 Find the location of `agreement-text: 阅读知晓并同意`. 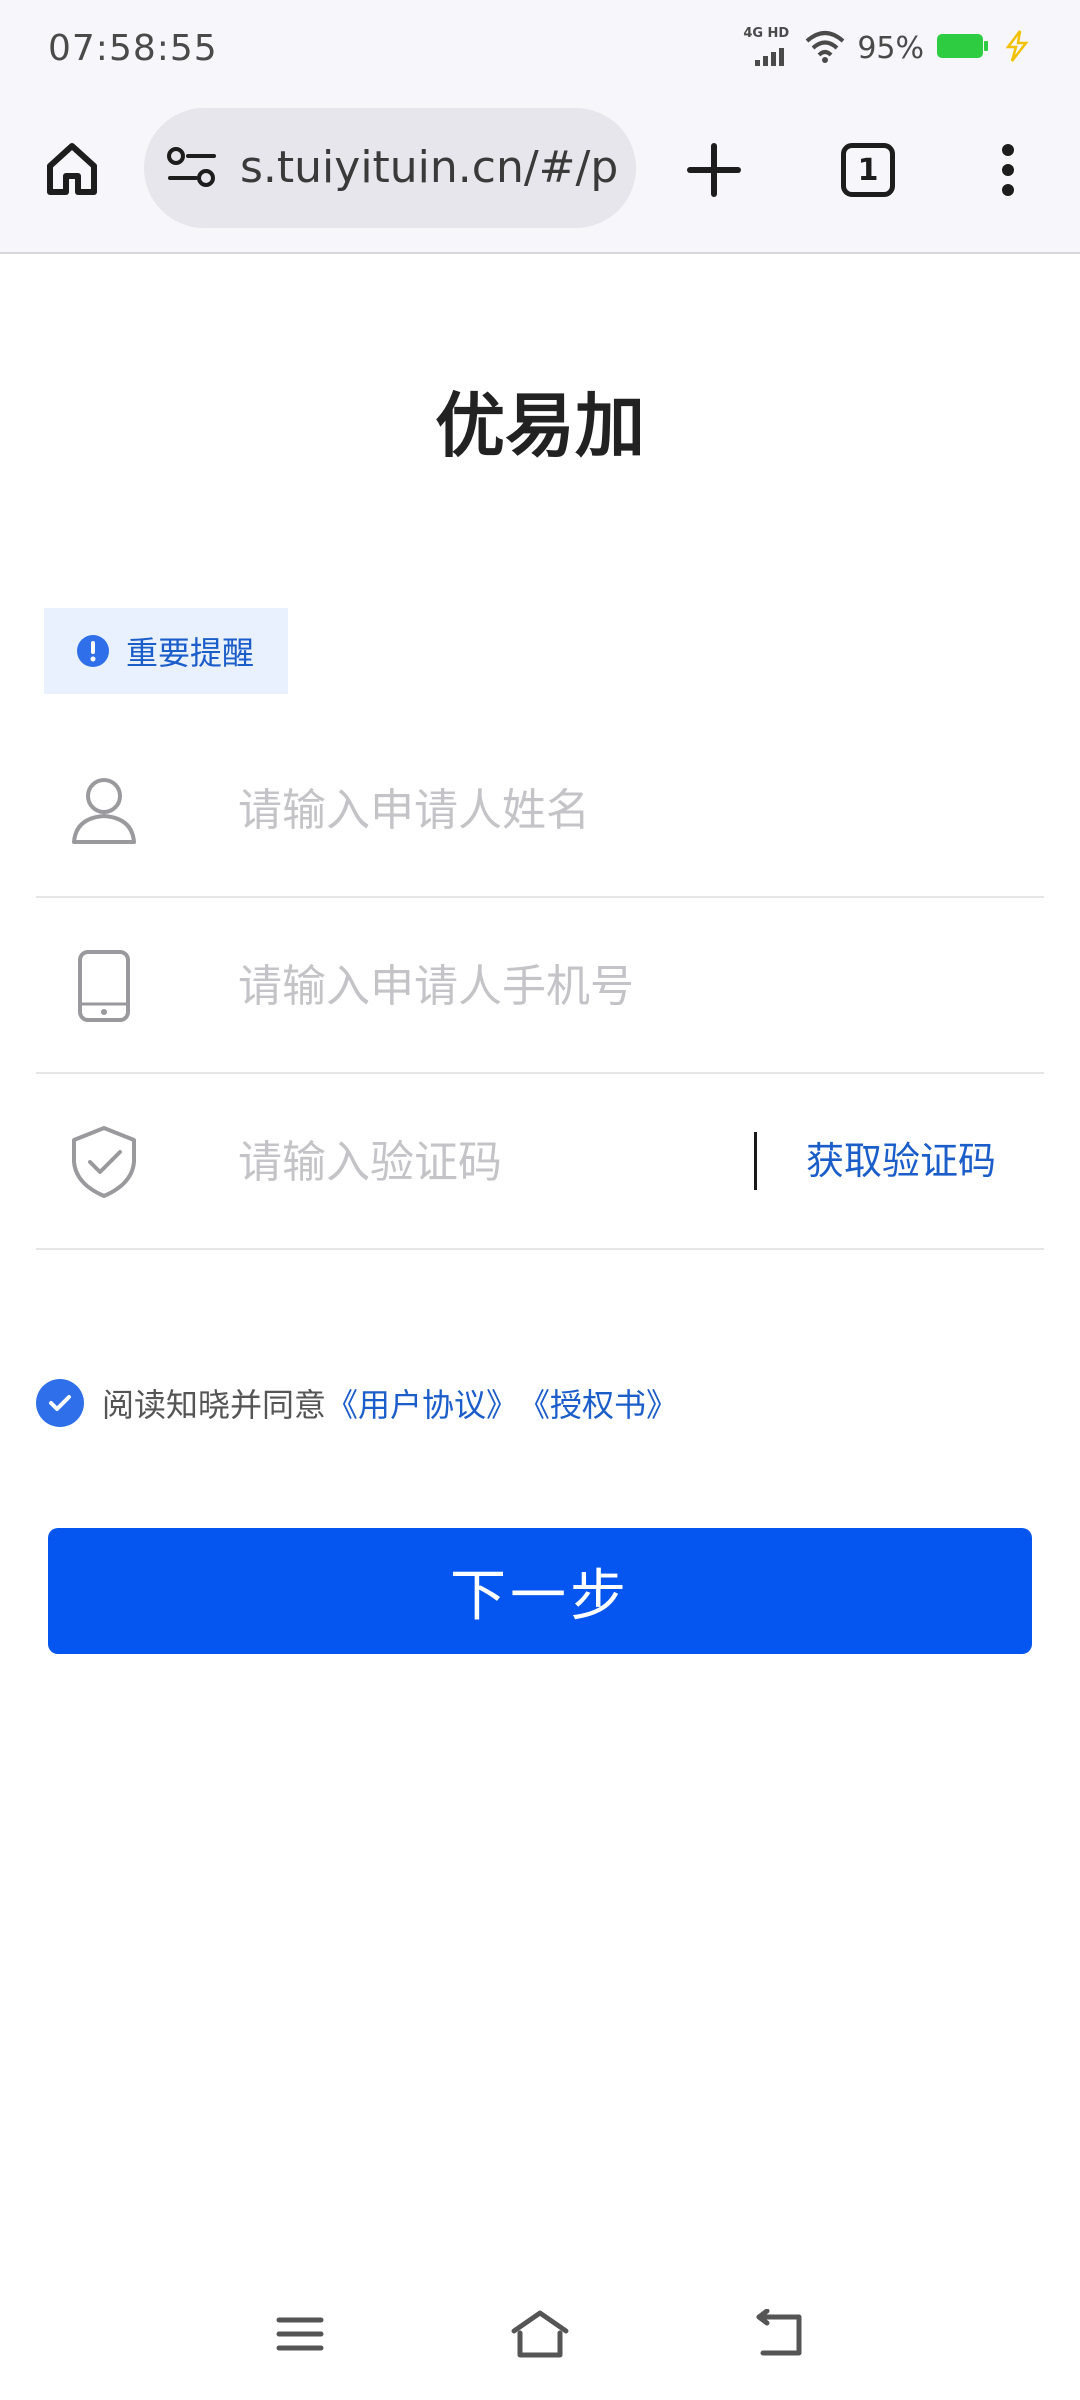

agreement-text: 阅读知晓并同意 is located at coordinates (214, 1405).